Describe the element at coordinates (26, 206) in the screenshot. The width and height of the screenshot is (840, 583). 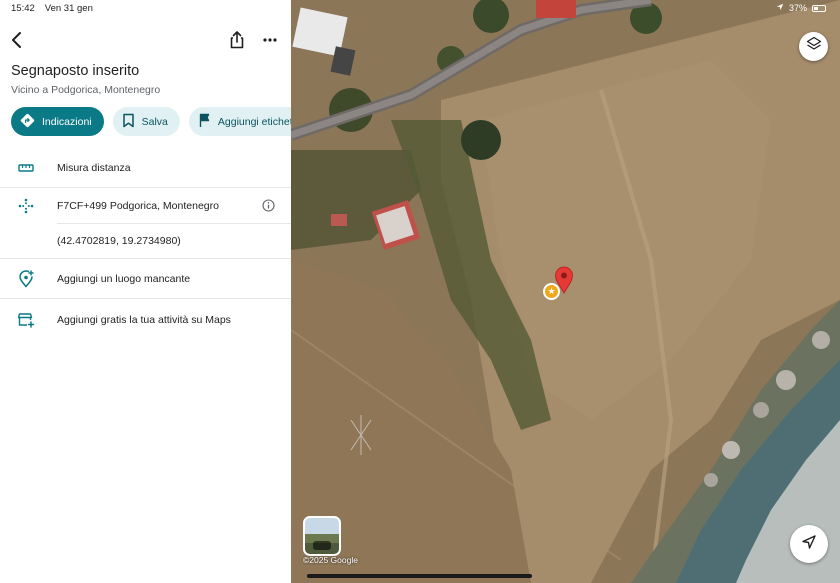
I see `plus-code-icon` at that location.